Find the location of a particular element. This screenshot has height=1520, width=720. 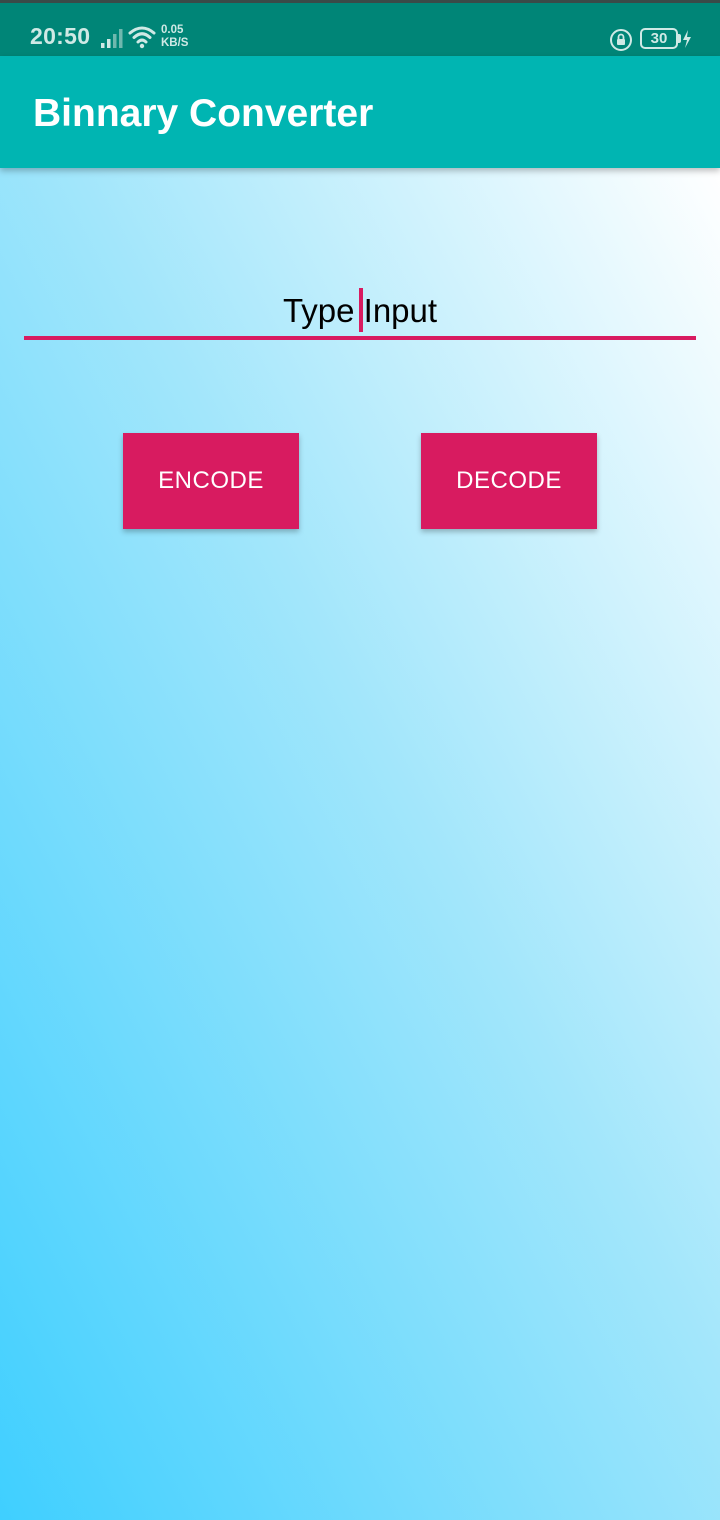

battery-icon: 30 is located at coordinates (659, 38).